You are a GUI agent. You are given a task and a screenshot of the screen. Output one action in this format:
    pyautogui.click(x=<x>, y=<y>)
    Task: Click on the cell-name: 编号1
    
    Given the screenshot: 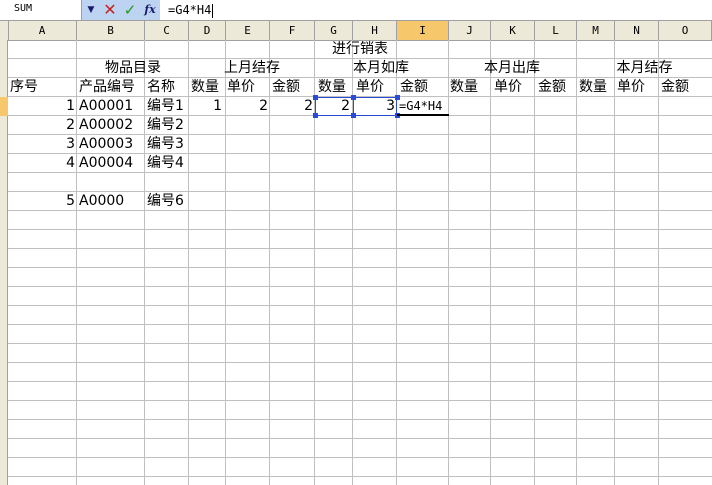 What is the action you would take?
    pyautogui.click(x=165, y=106)
    